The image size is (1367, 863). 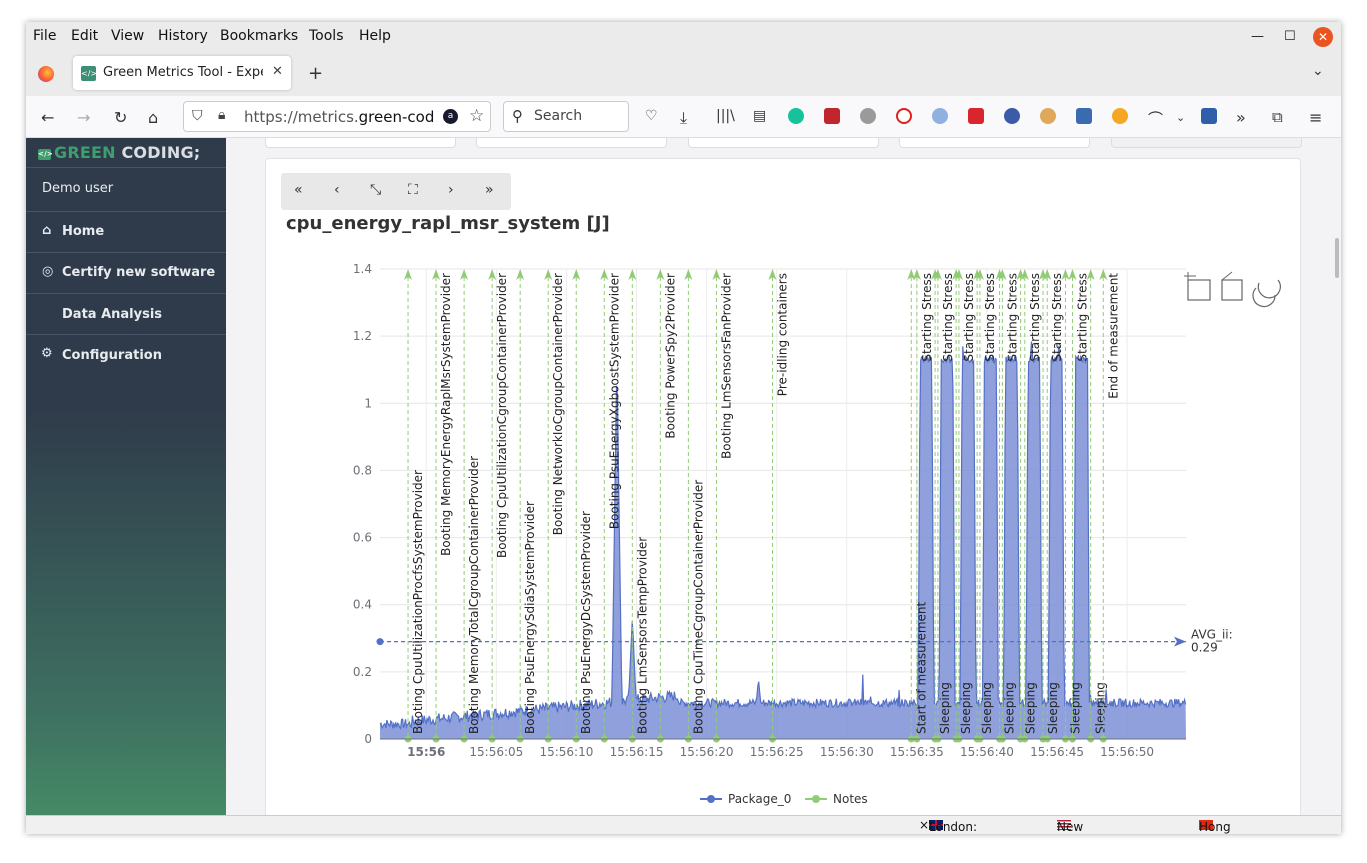 What do you see at coordinates (89, 73) in the screenshot?
I see `green-coding-favicon-icon: </>` at bounding box center [89, 73].